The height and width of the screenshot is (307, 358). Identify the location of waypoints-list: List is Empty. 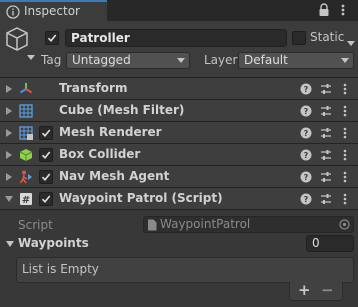
(185, 270).